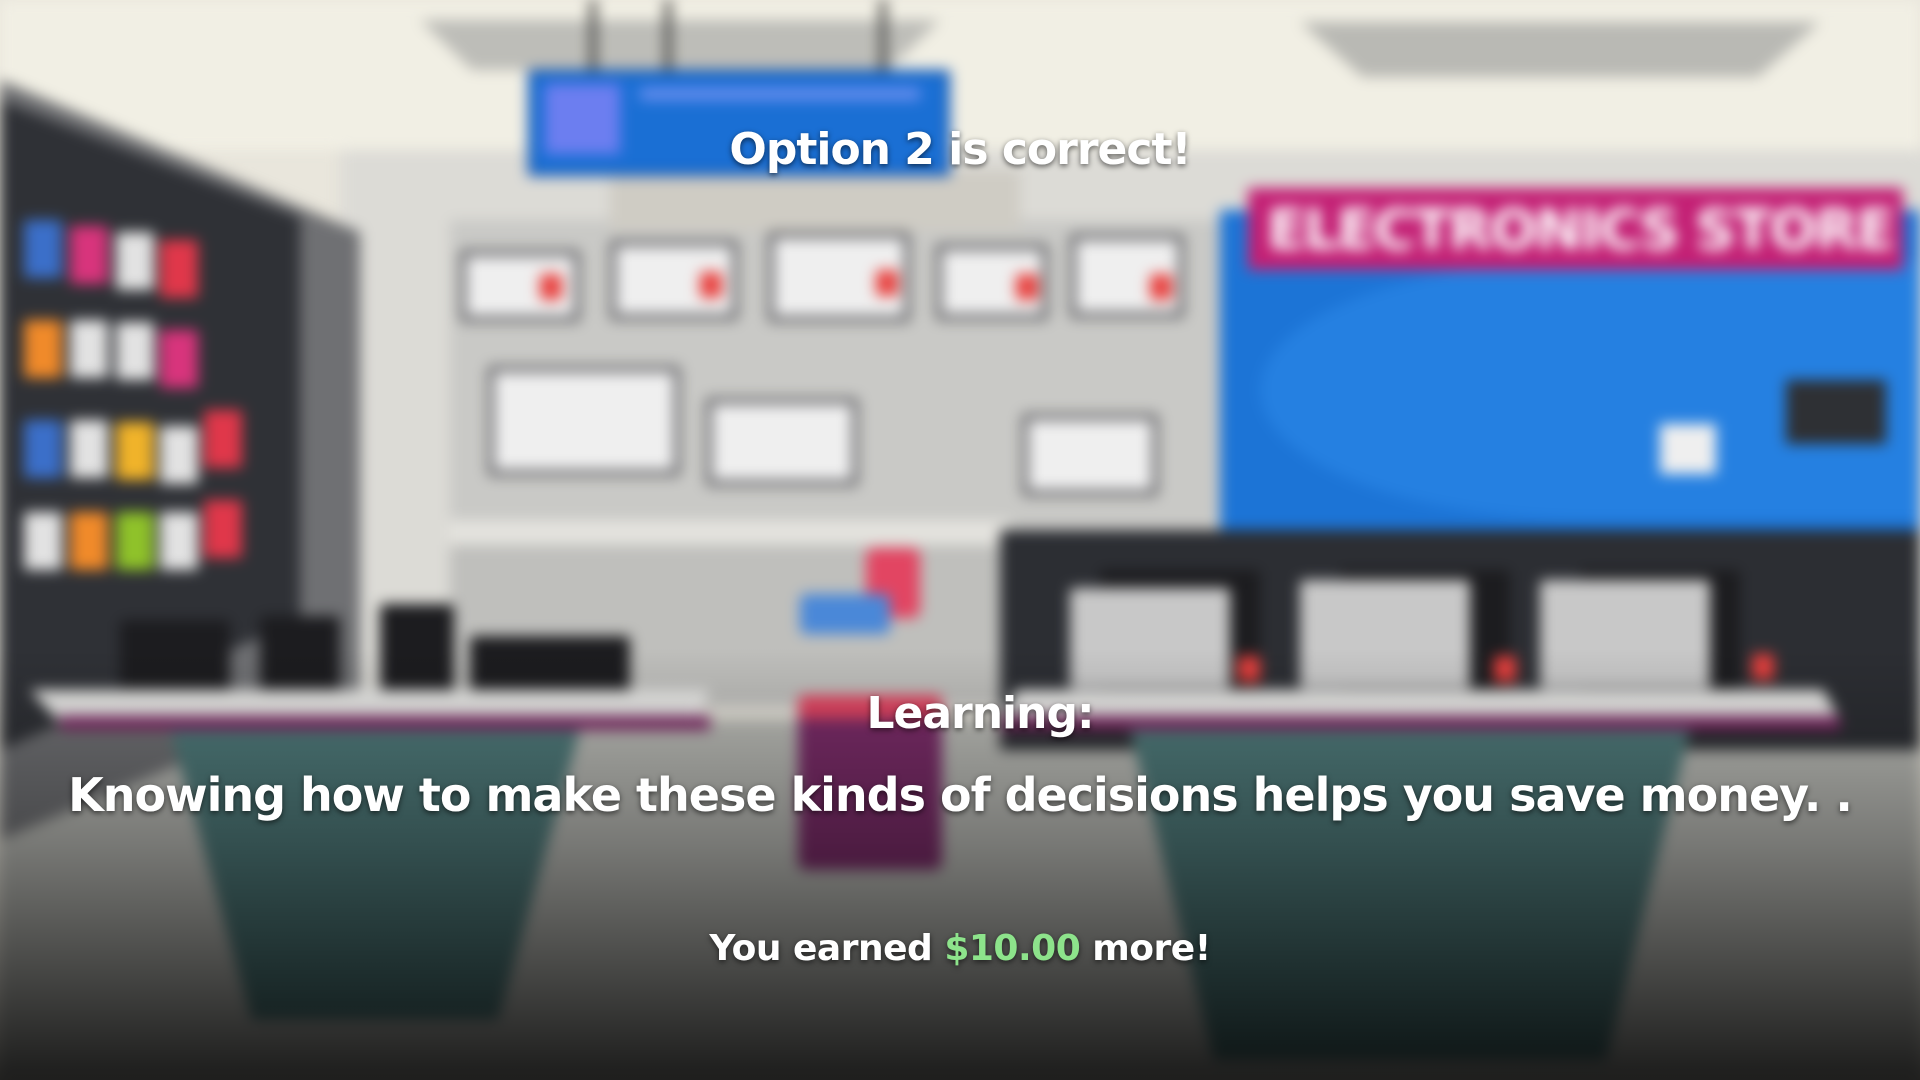  I want to click on register-paper, so click(1688, 449).